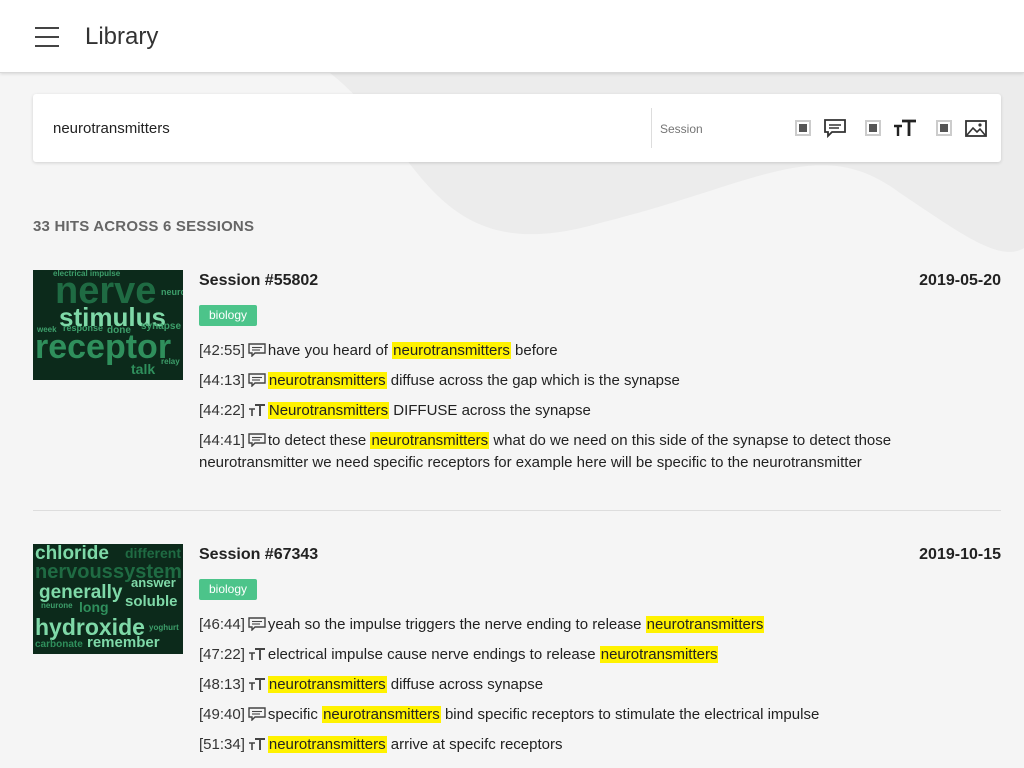 Image resolution: width=1024 pixels, height=768 pixels. What do you see at coordinates (94, 607) in the screenshot?
I see `wordcloud-word: long` at bounding box center [94, 607].